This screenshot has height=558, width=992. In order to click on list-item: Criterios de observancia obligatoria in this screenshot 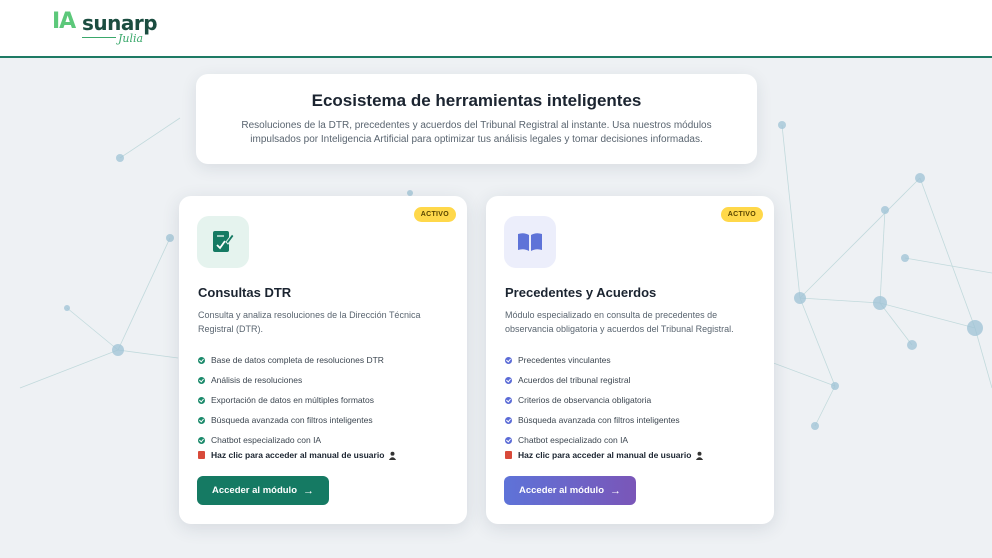, I will do `click(592, 400)`.